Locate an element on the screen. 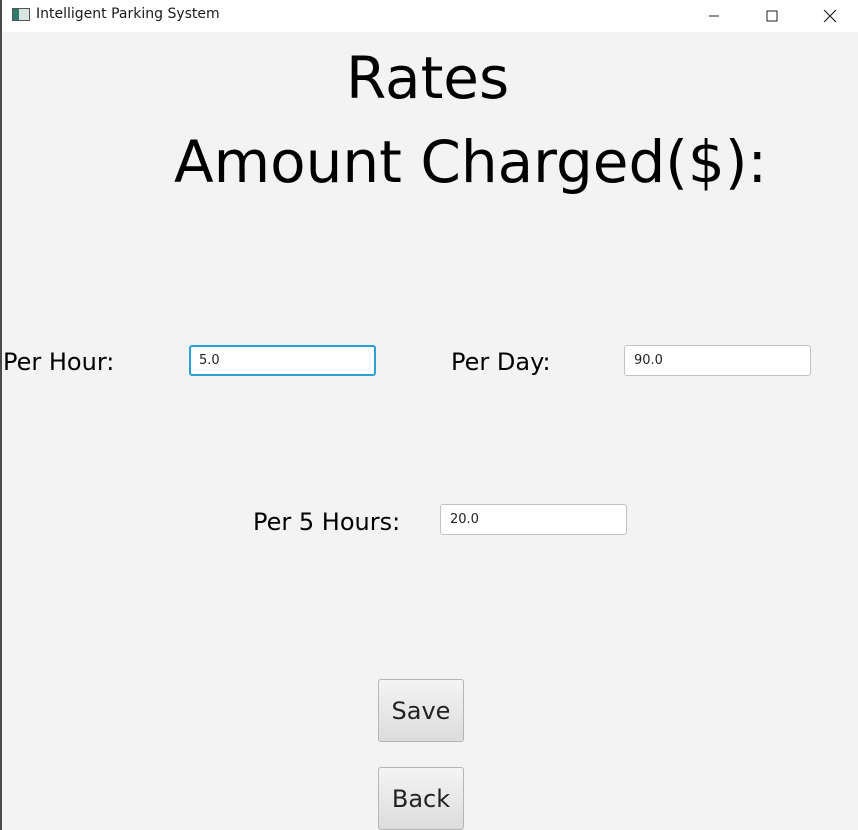  per-hour-label: Per Hour: is located at coordinates (59, 362).